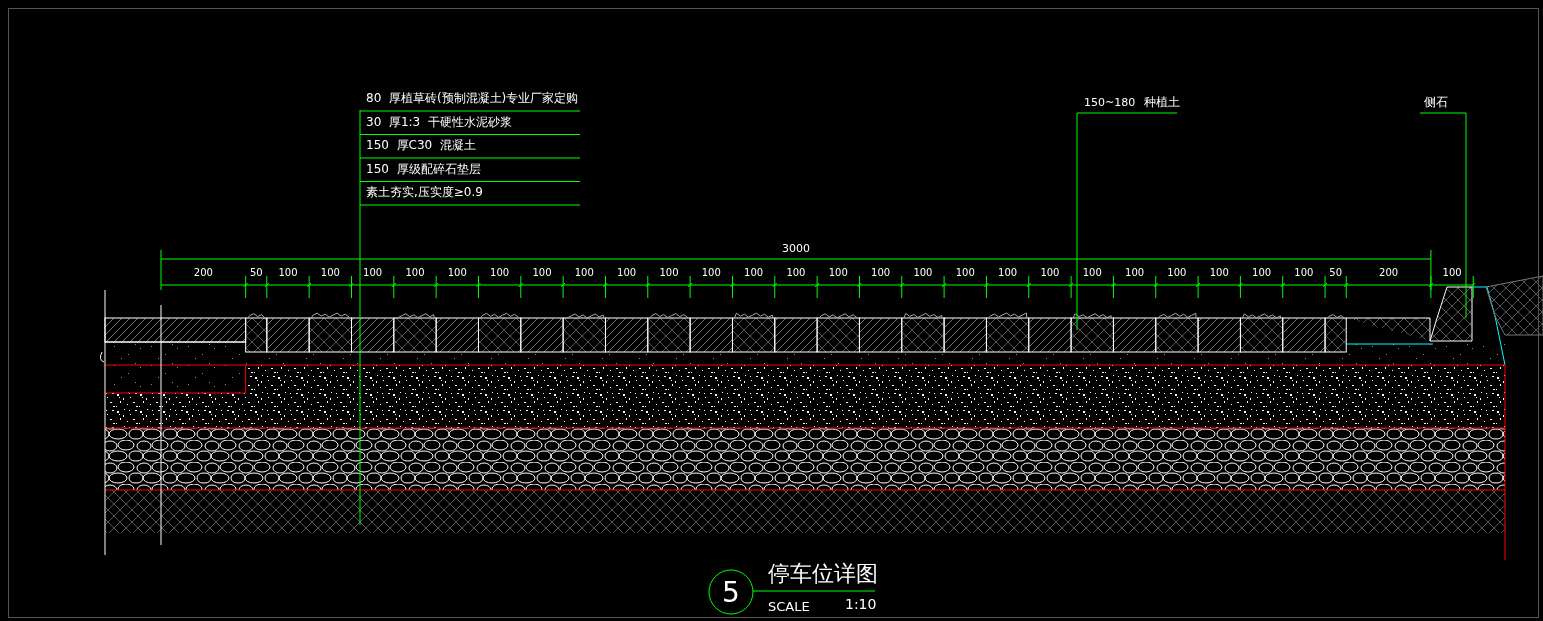 The width and height of the screenshot is (1543, 621). Describe the element at coordinates (795, 248) in the screenshot. I see `overall-dimension-label: 3000` at that location.